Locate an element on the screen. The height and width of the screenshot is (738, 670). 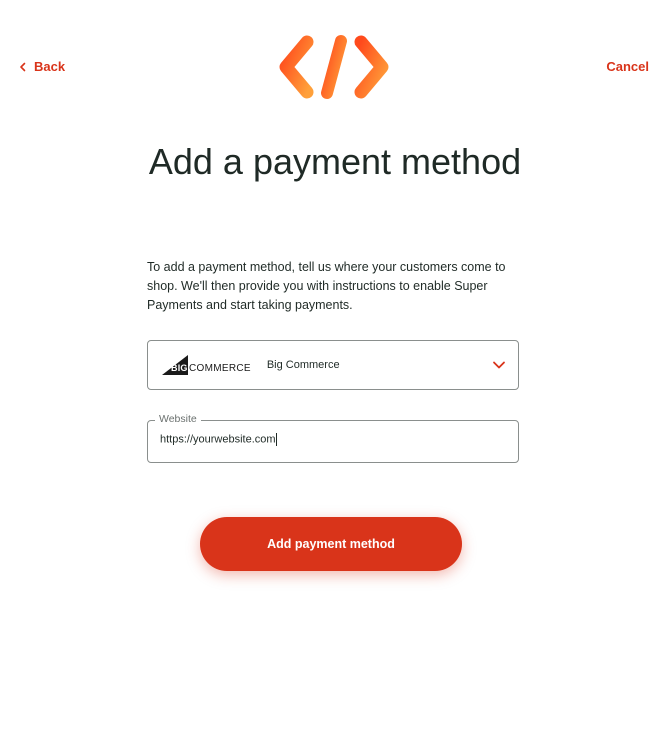
code-brackets-logo-icon is located at coordinates (334, 67).